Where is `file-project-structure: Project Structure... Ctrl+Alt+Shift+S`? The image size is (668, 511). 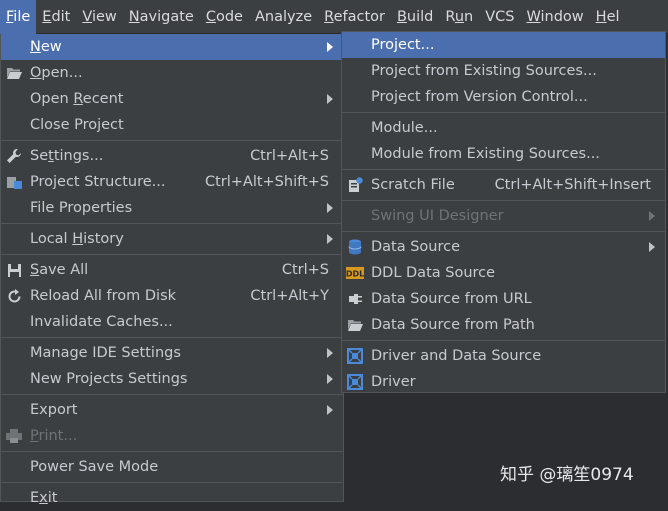
file-project-structure: Project Structure... Ctrl+Alt+Shift+S is located at coordinates (172, 182).